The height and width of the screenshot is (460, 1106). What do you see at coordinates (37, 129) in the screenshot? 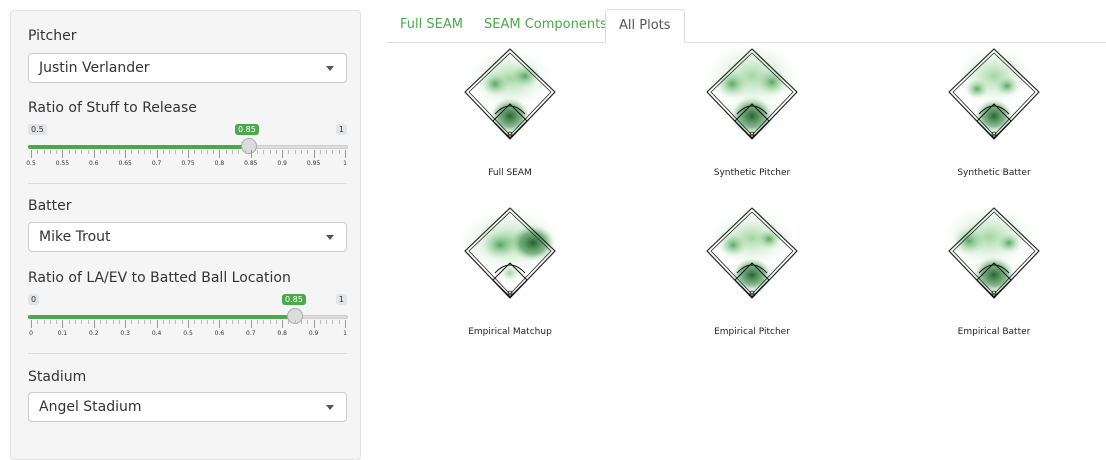
I see `slider-min-label: 0.5` at bounding box center [37, 129].